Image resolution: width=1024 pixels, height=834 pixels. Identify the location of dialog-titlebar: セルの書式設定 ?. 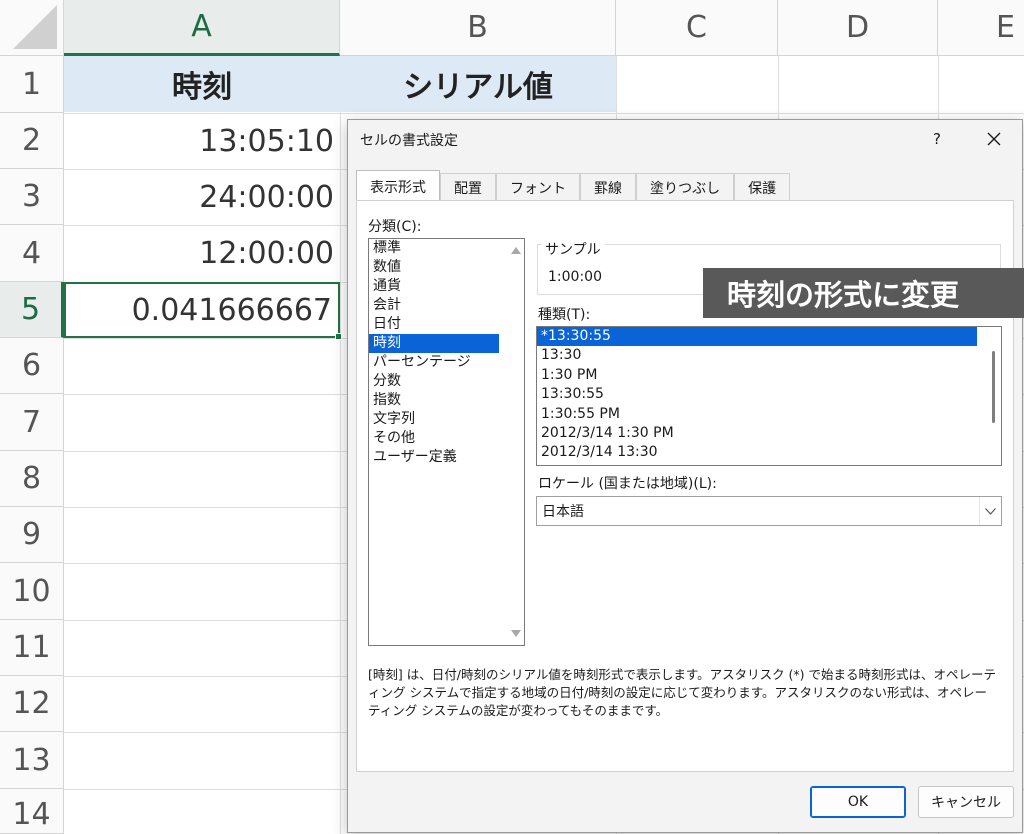
(685, 139).